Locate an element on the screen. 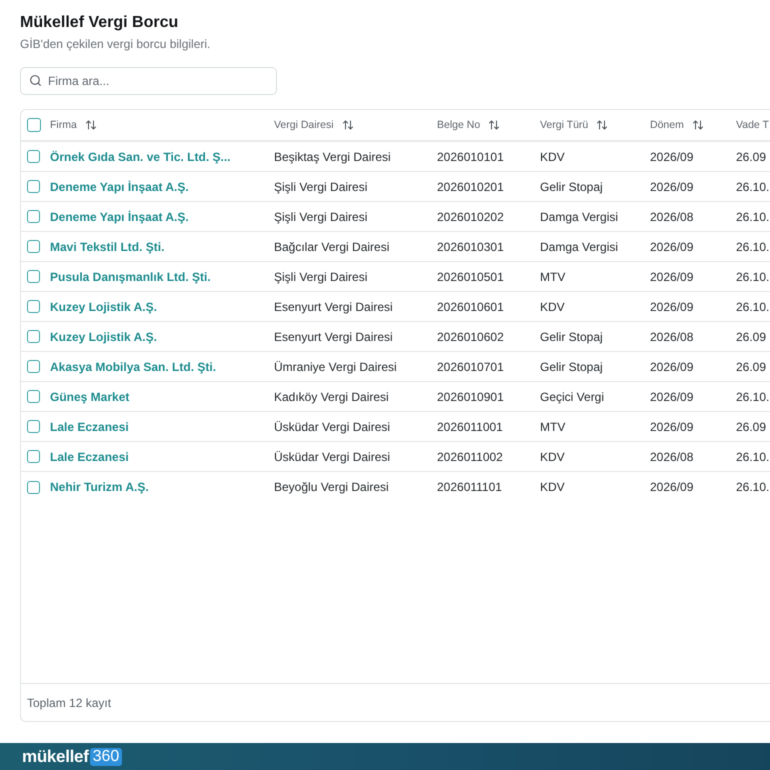 Image resolution: width=770 pixels, height=770 pixels. record-count: Toplam 12 kayıt is located at coordinates (69, 703).